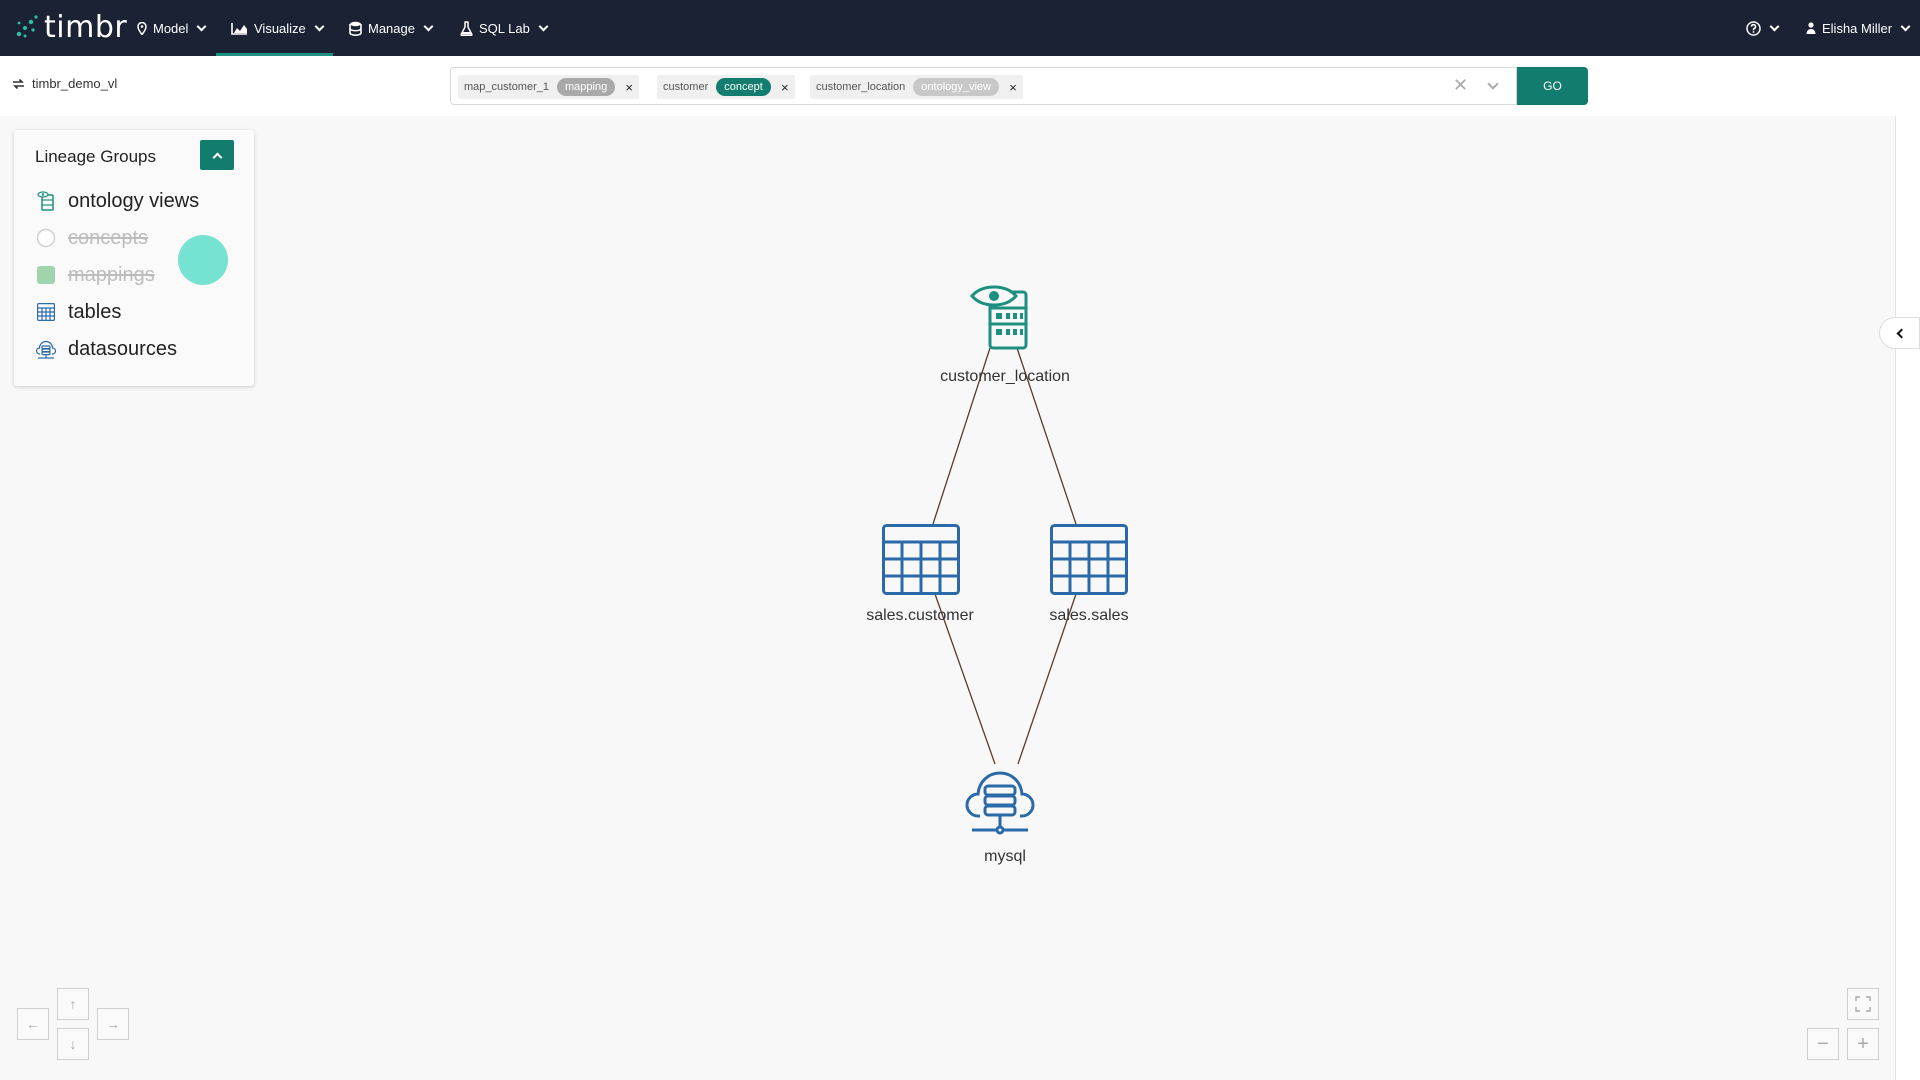 The width and height of the screenshot is (1920, 1080). What do you see at coordinates (1823, 1044) in the screenshot?
I see `zoom-out-button: −` at bounding box center [1823, 1044].